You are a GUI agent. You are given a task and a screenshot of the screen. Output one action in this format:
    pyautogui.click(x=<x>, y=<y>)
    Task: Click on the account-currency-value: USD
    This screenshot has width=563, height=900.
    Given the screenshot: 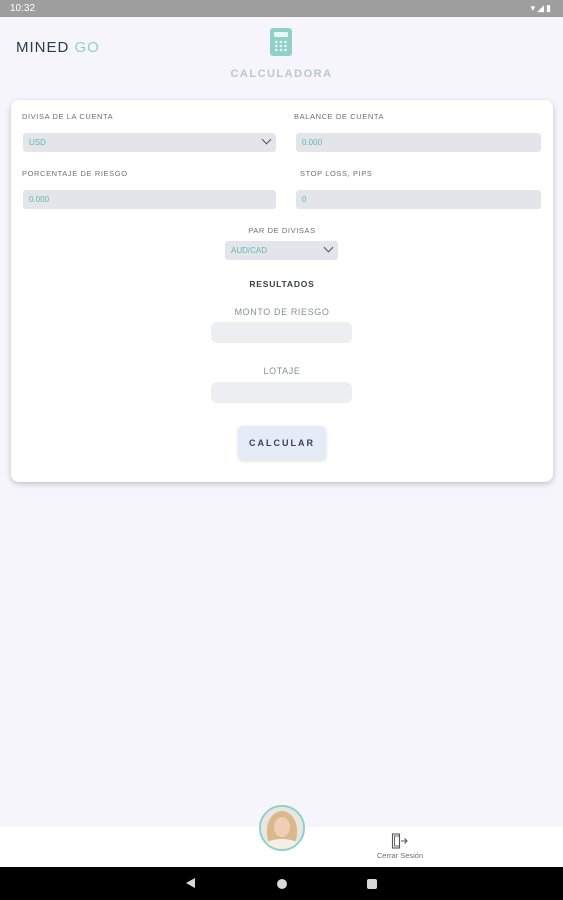 What is the action you would take?
    pyautogui.click(x=37, y=142)
    